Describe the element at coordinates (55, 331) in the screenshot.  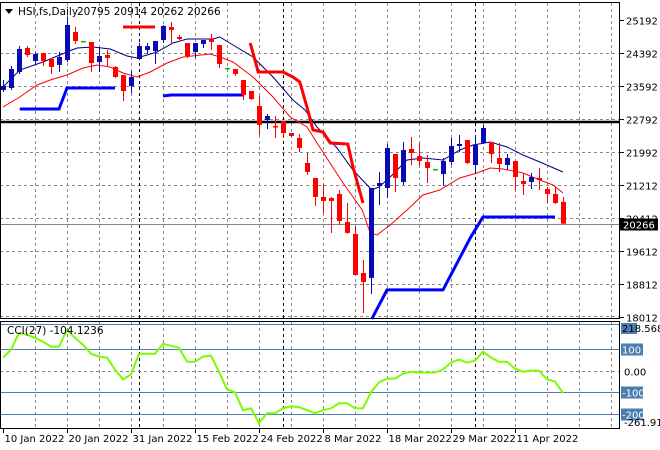
I see `cci-label: CCI(27) -104.1236` at that location.